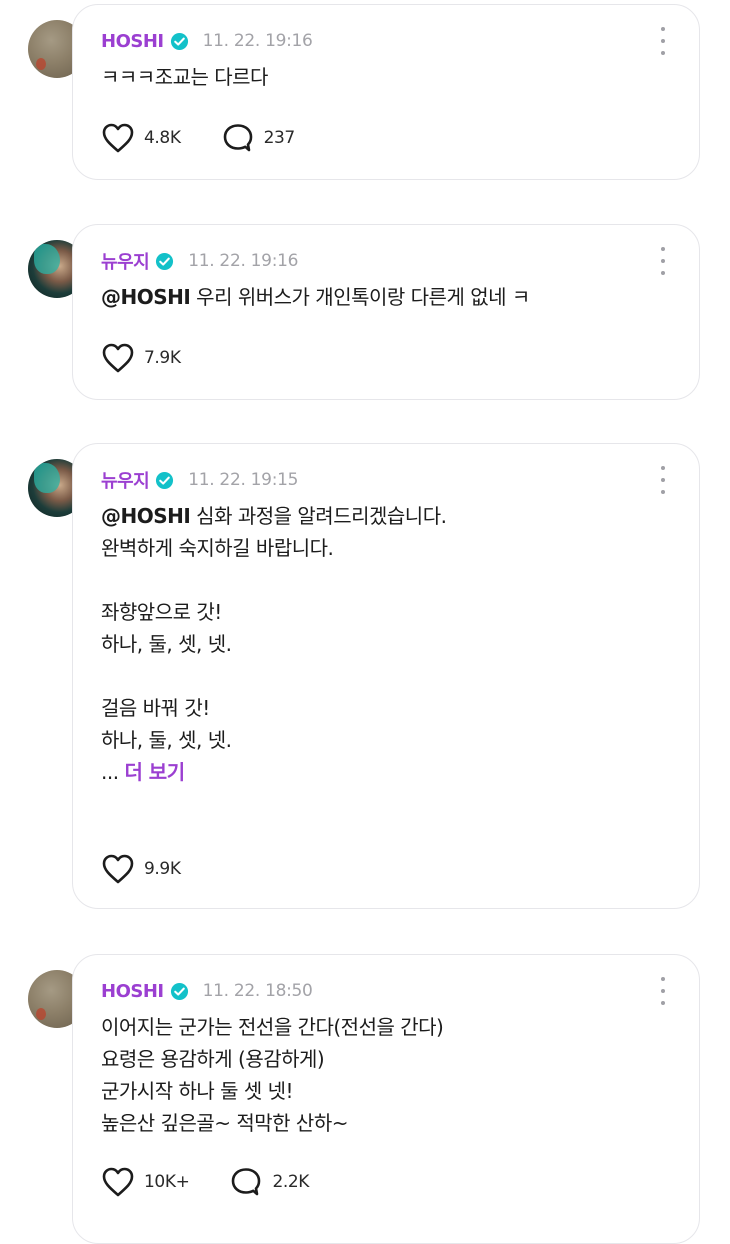 This screenshot has width=730, height=1244. Describe the element at coordinates (279, 138) in the screenshot. I see `comment-count: 237` at that location.